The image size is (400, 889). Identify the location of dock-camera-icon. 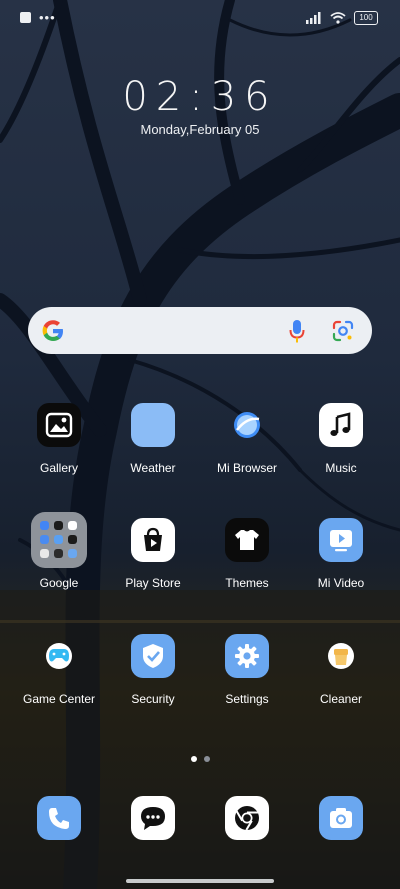
(341, 818).